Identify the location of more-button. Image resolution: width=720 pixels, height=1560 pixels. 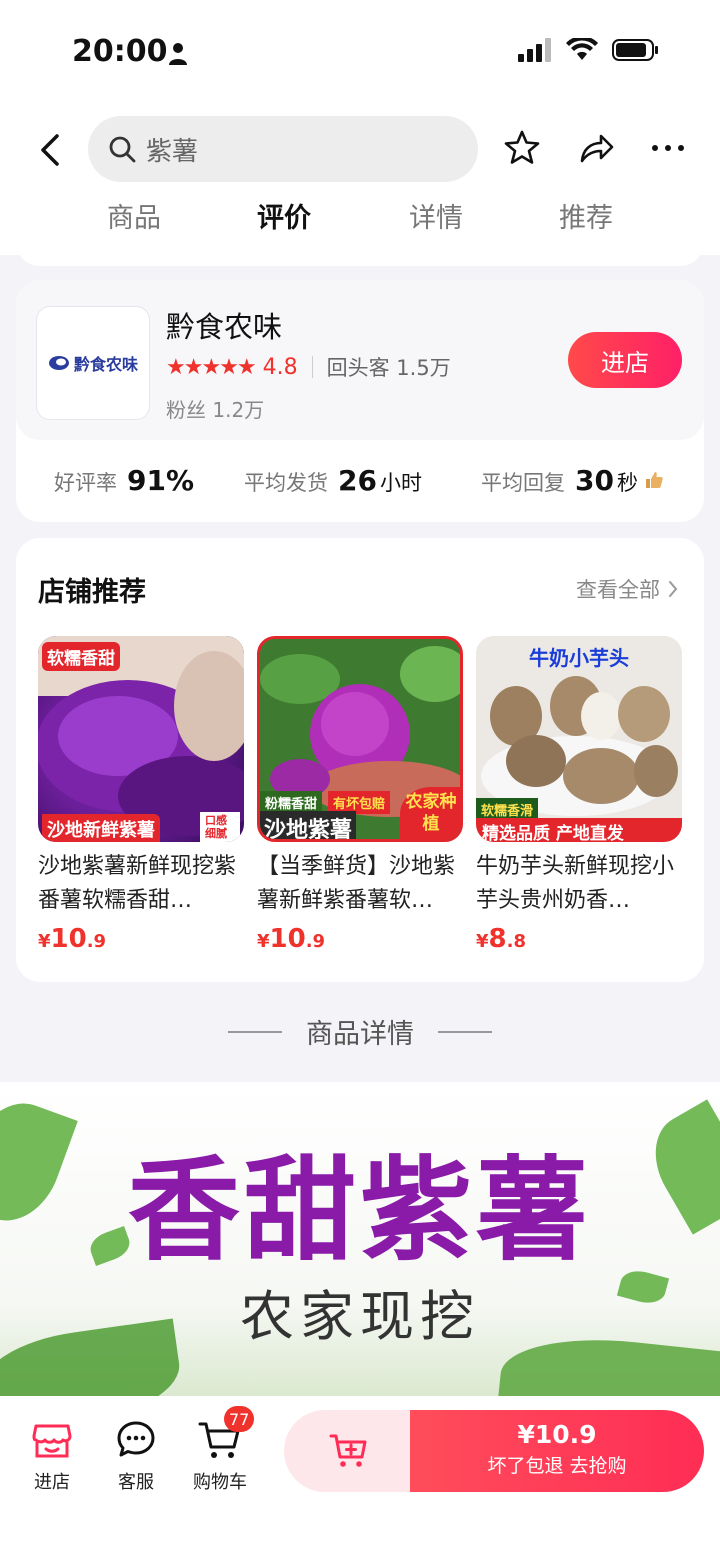
(668, 148).